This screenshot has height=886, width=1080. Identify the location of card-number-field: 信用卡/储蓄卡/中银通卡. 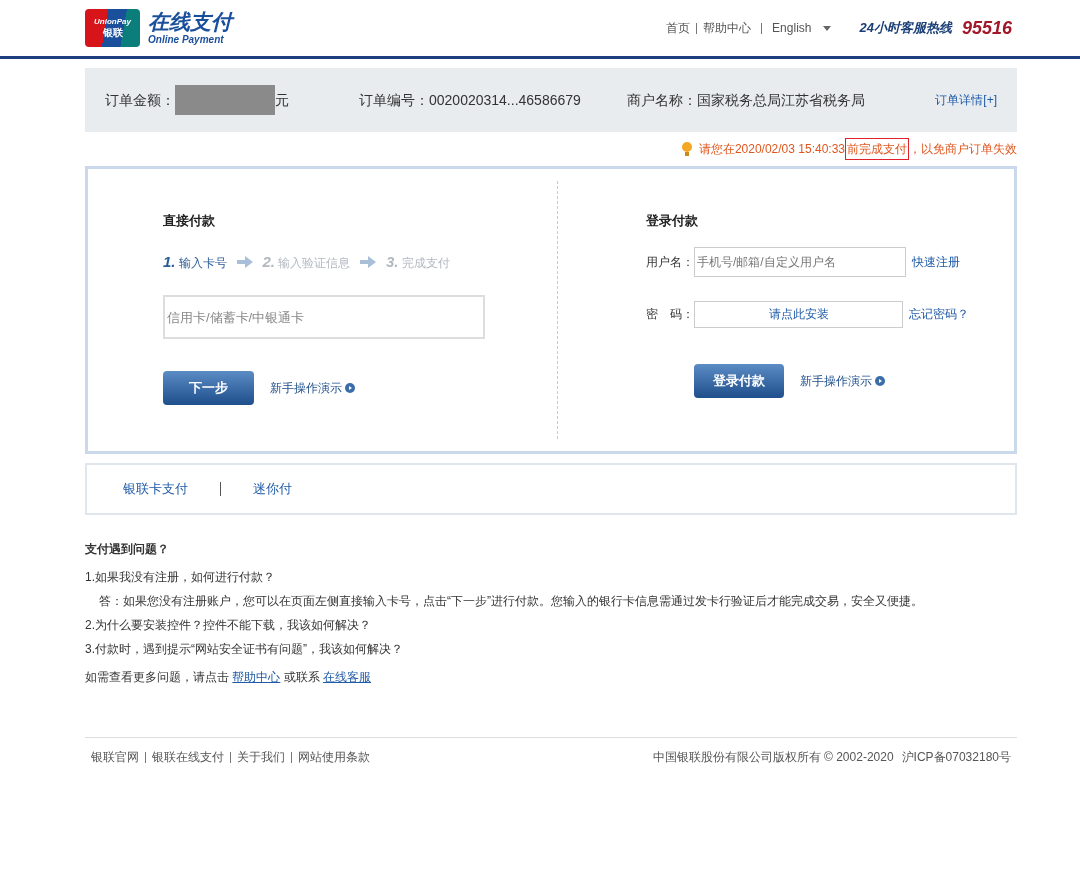
(324, 317).